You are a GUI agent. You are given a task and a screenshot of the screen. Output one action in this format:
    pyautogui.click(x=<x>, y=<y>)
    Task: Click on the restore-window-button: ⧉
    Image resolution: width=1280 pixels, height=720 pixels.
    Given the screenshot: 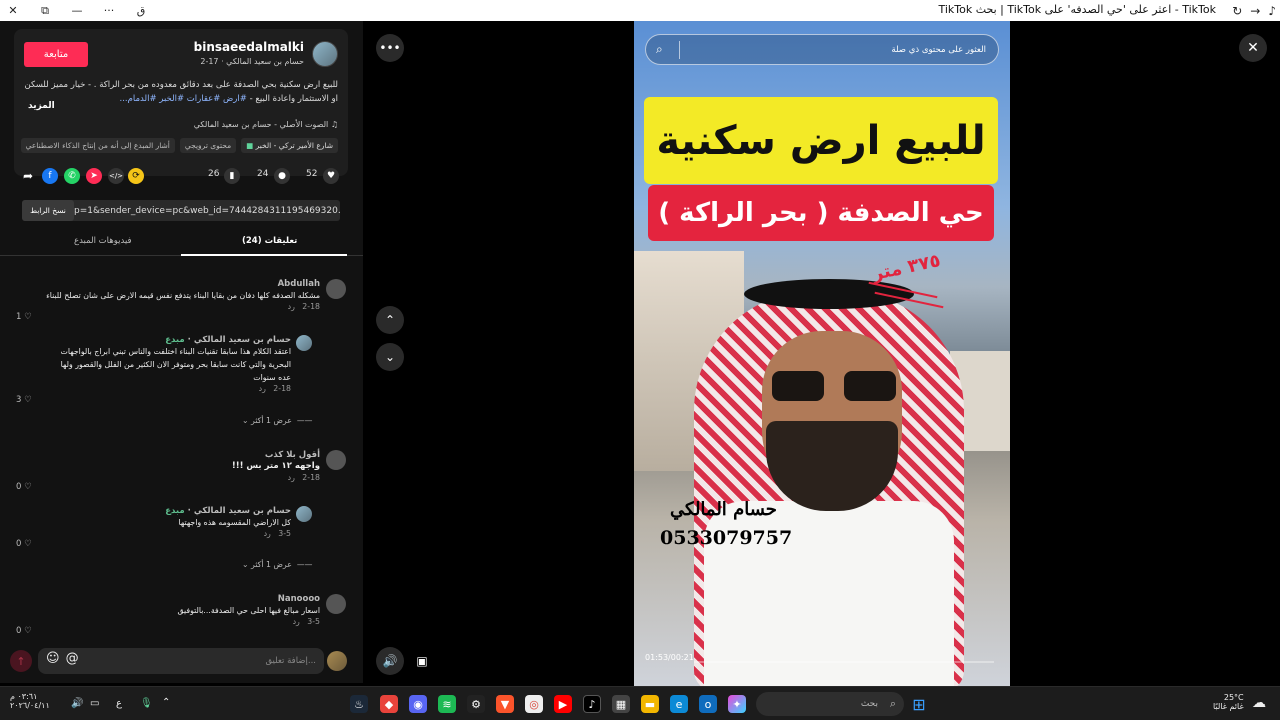 What is the action you would take?
    pyautogui.click(x=45, y=11)
    